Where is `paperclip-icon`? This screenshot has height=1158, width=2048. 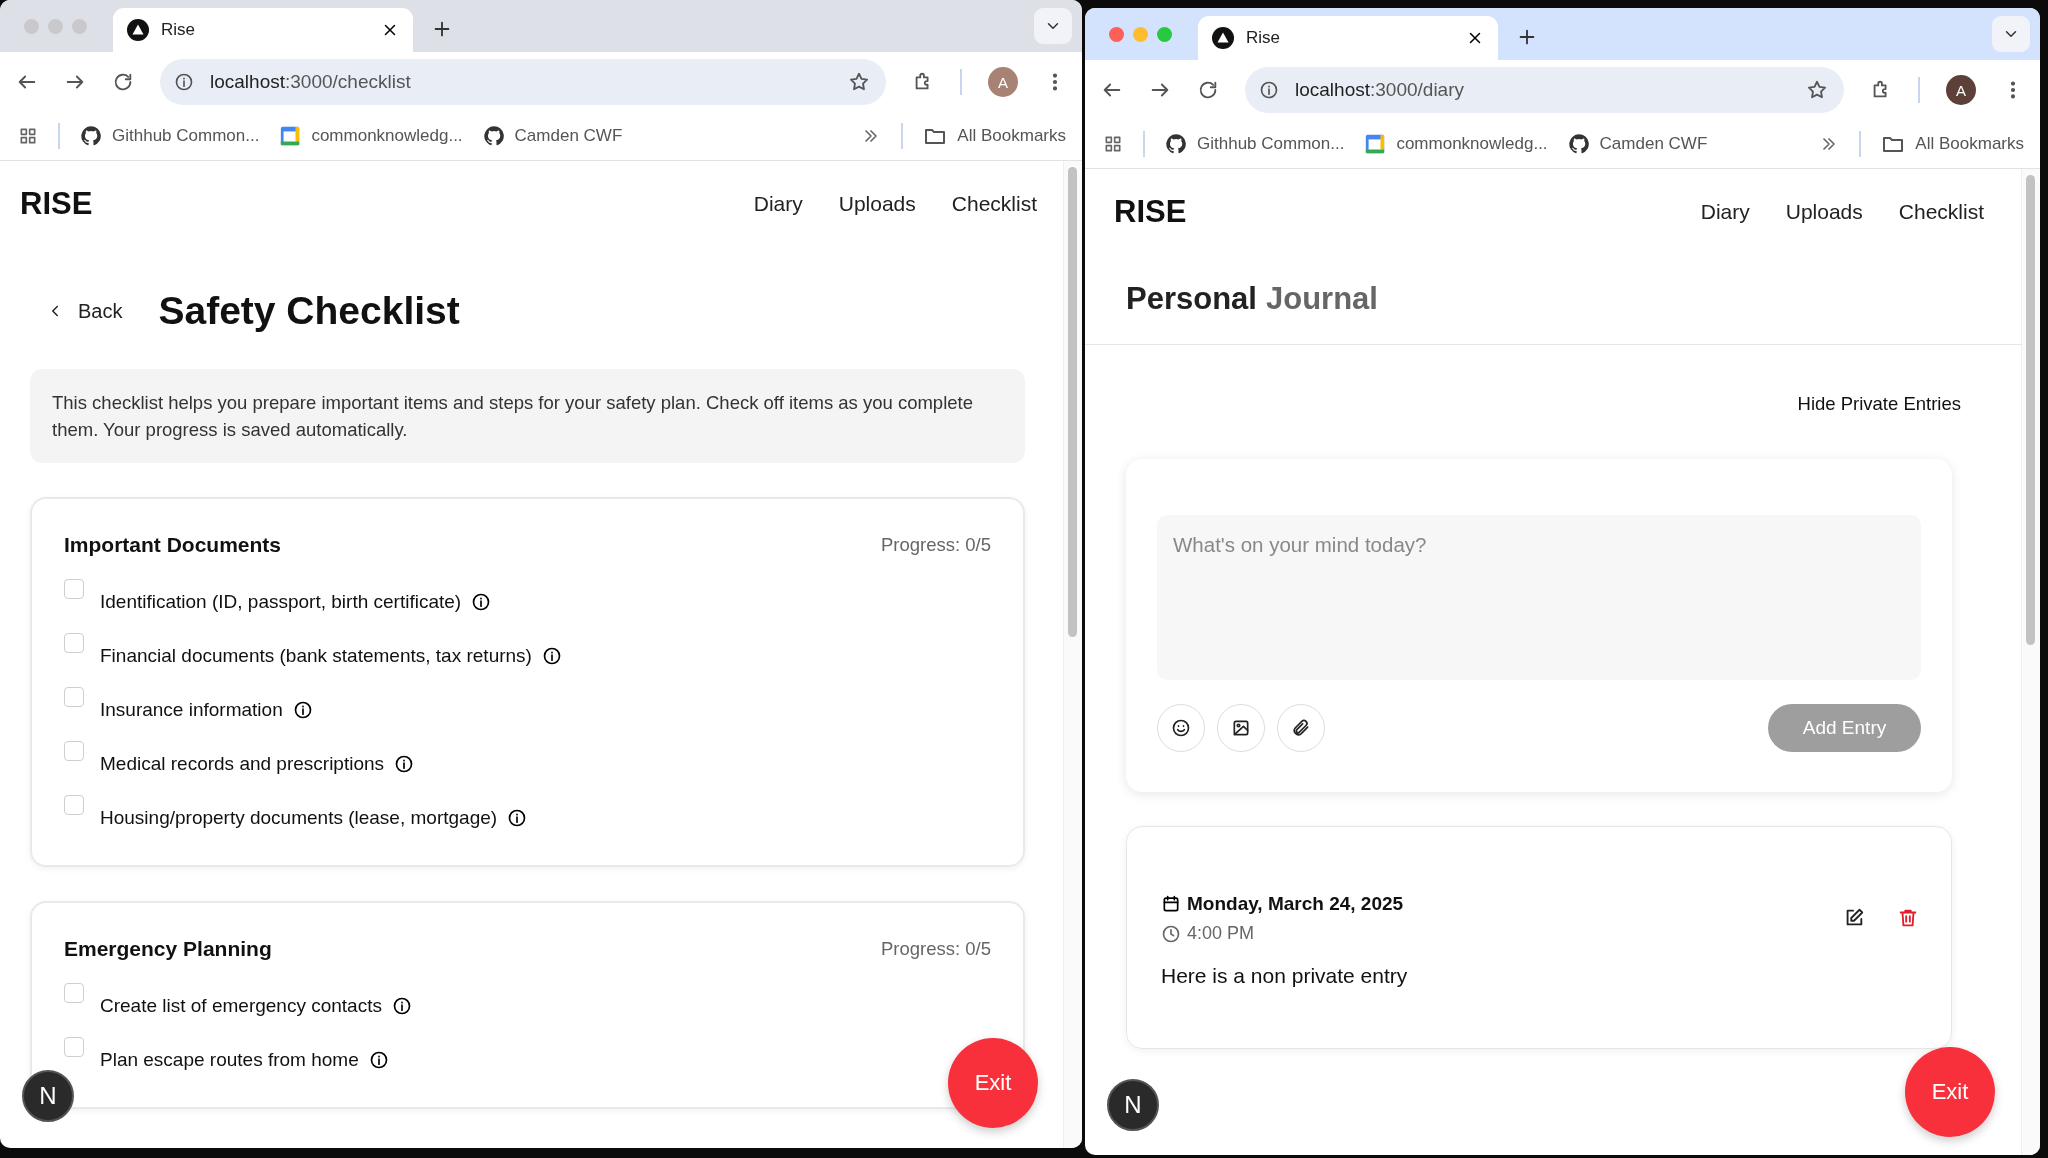 paperclip-icon is located at coordinates (1301, 728).